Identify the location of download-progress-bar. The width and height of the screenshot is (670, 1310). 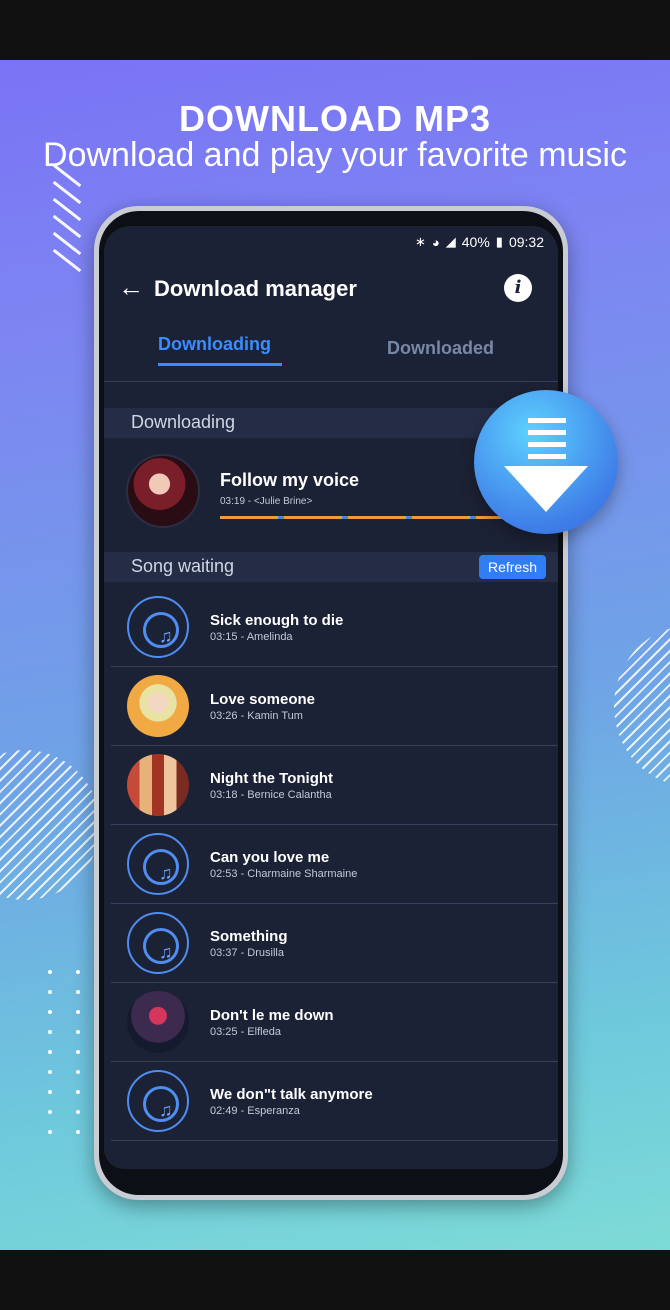
(365, 518).